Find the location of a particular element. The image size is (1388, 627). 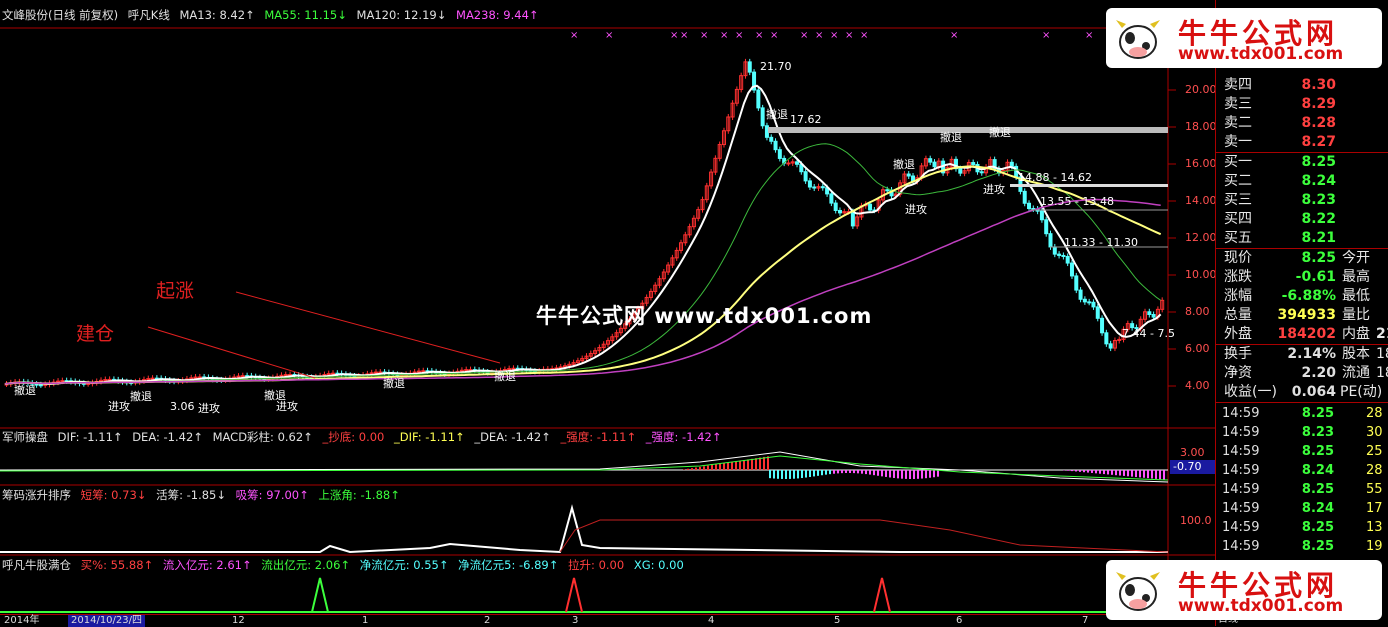

stat-label2: 内盘 is located at coordinates (1356, 334).